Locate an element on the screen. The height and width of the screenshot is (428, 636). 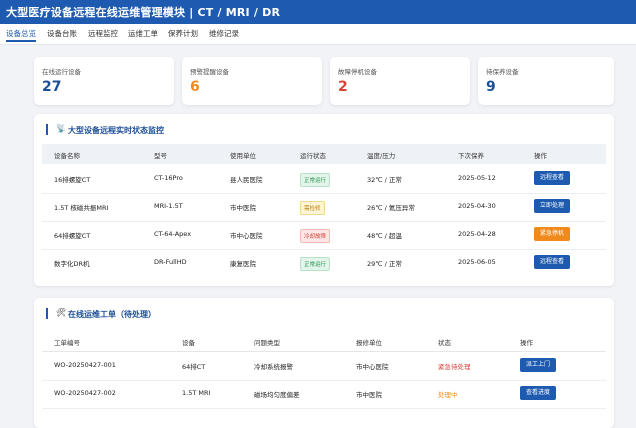
table-header: 设备名称 型号 使用单位 运行状态 温度/压力 下次保养 操作 is located at coordinates (324, 154).